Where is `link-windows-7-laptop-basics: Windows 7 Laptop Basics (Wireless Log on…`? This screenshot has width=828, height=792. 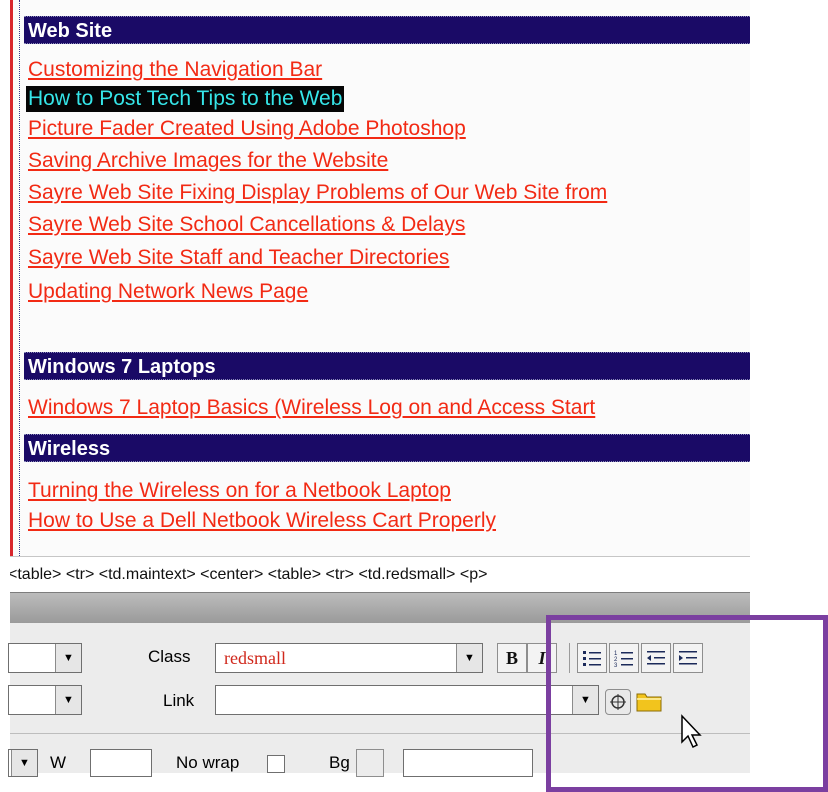 link-windows-7-laptop-basics: Windows 7 Laptop Basics (Wireless Log on… is located at coordinates (311, 408).